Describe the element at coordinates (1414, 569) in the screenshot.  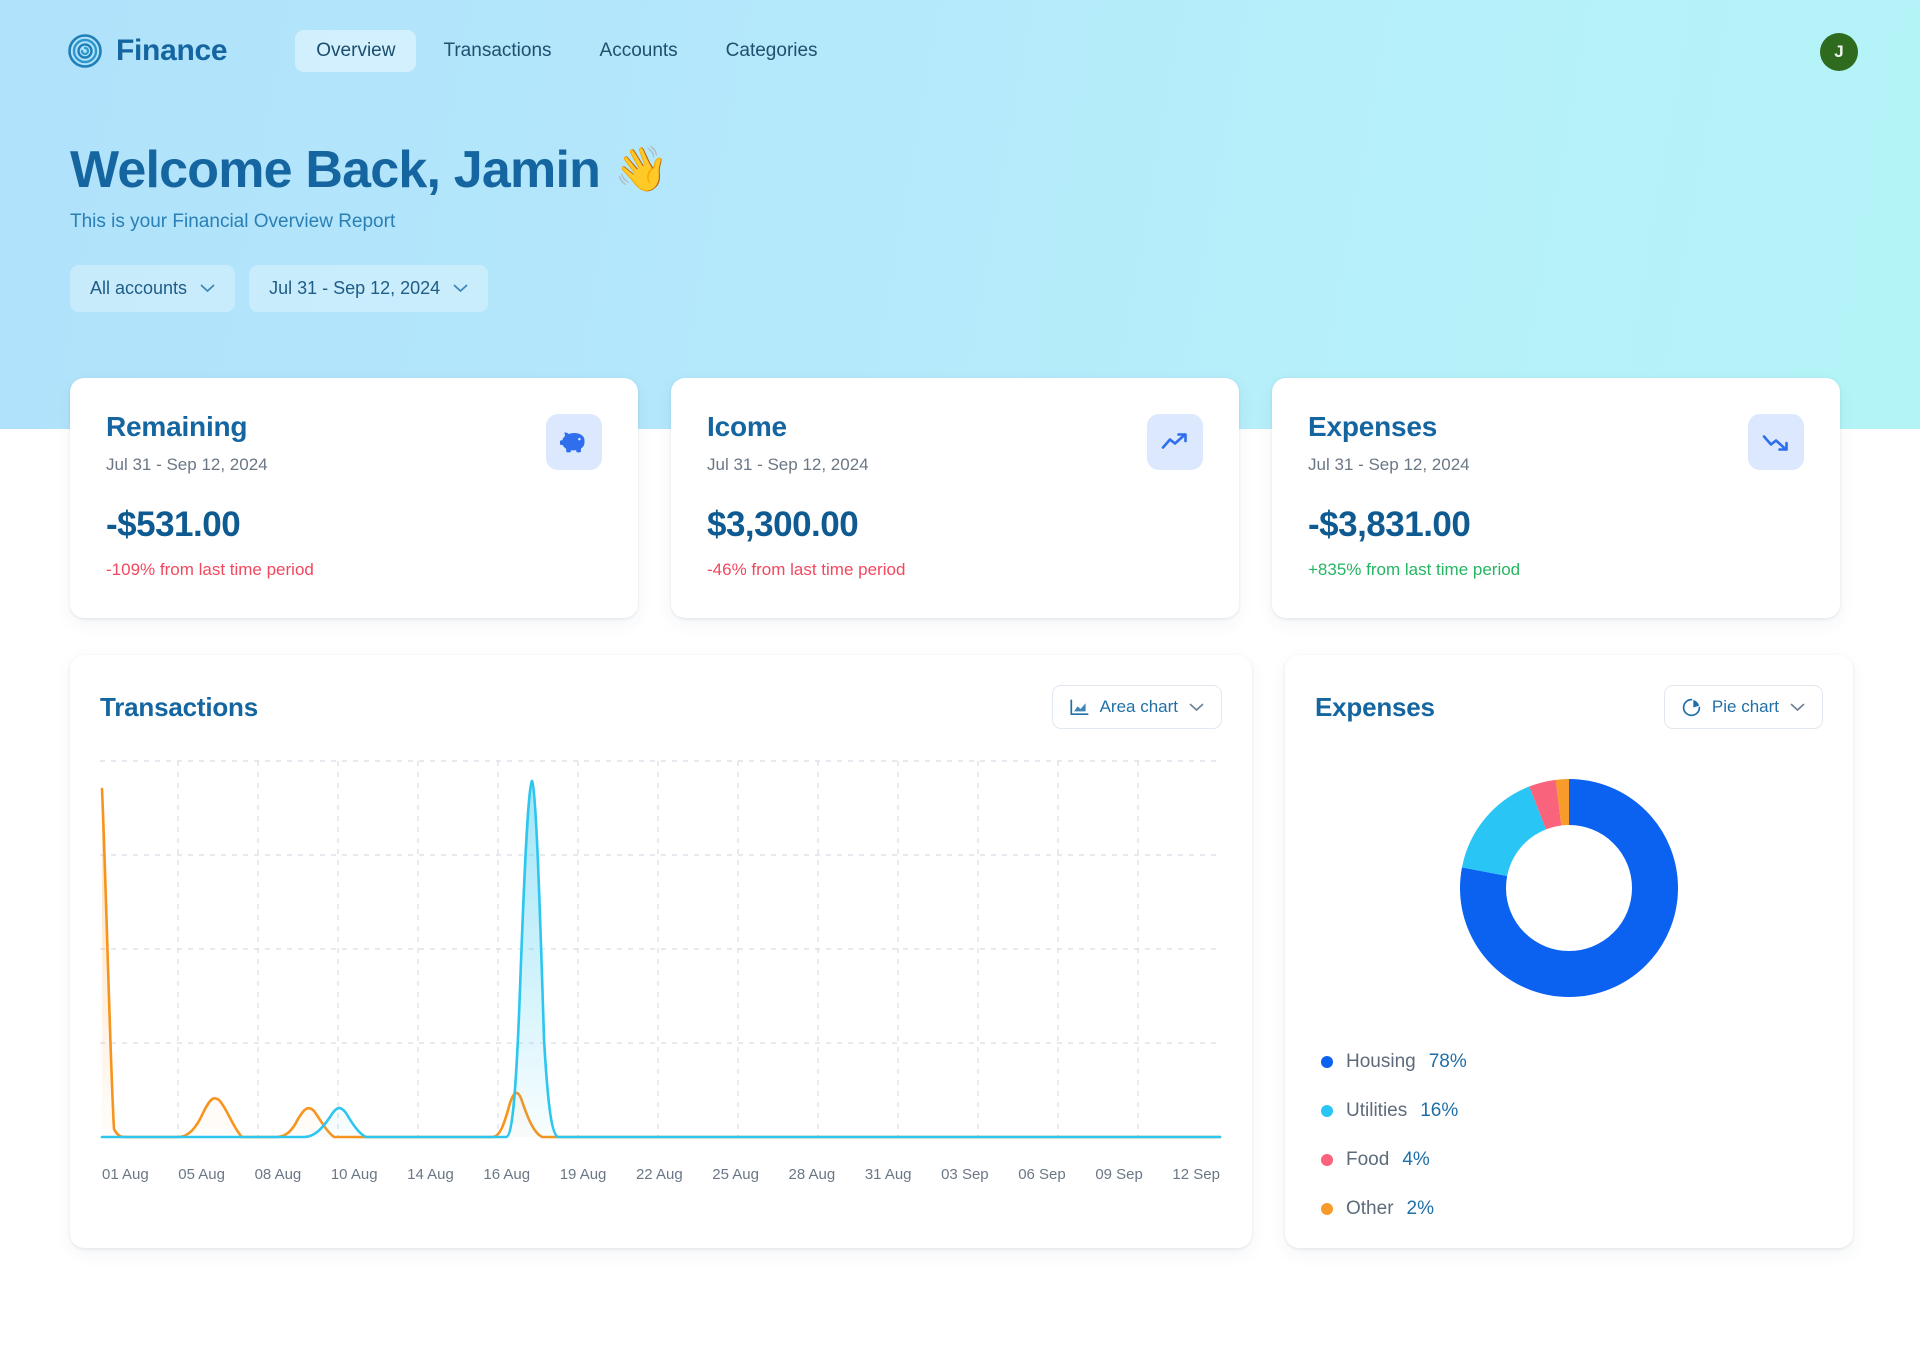
I see `kpi-delta: +835% from last time period` at that location.